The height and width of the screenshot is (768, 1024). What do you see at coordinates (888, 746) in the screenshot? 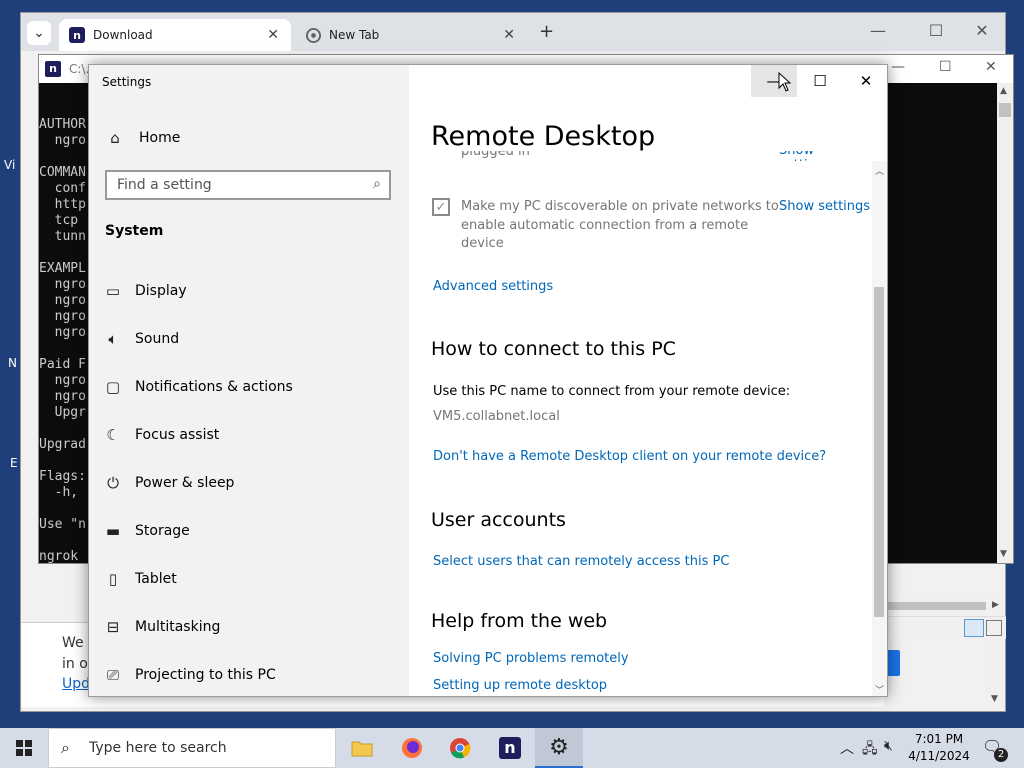
I see `volume-muted-icon: 🔇︎` at bounding box center [888, 746].